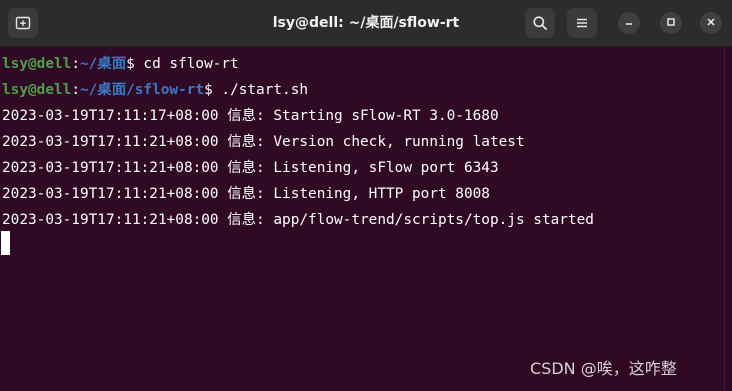 The height and width of the screenshot is (391, 732). I want to click on window-title: lsy@dell: ~/桌面/sflow-rt, so click(366, 23).